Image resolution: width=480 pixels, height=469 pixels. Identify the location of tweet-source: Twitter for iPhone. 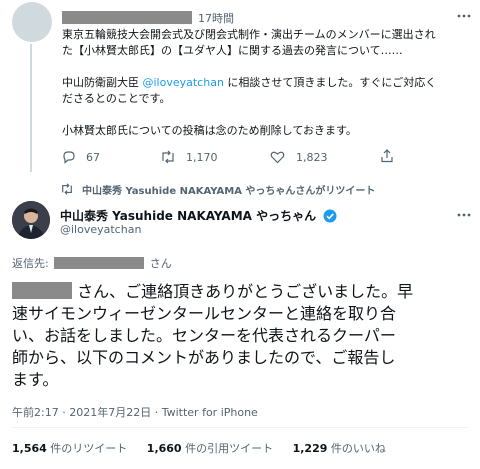
(210, 412).